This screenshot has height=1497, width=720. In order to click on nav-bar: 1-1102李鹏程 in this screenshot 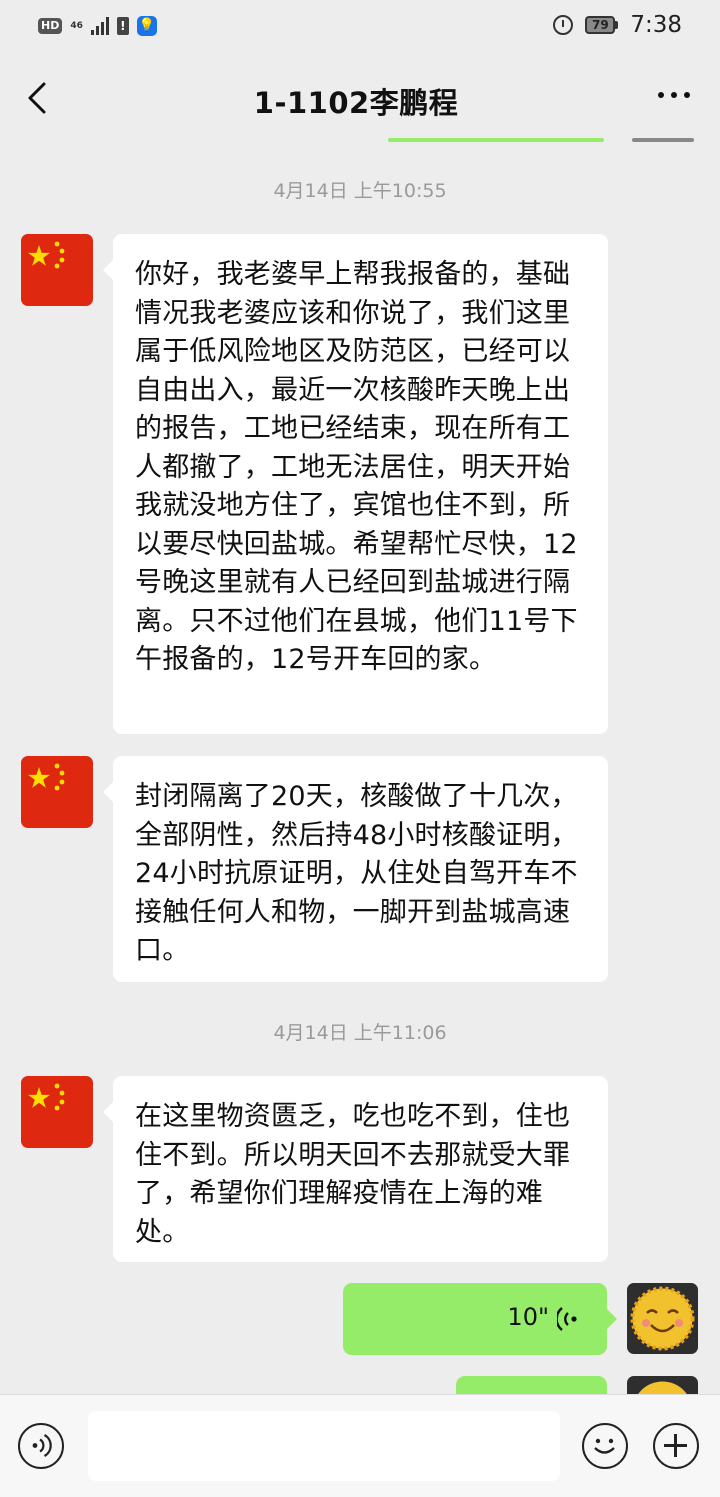, I will do `click(360, 98)`.